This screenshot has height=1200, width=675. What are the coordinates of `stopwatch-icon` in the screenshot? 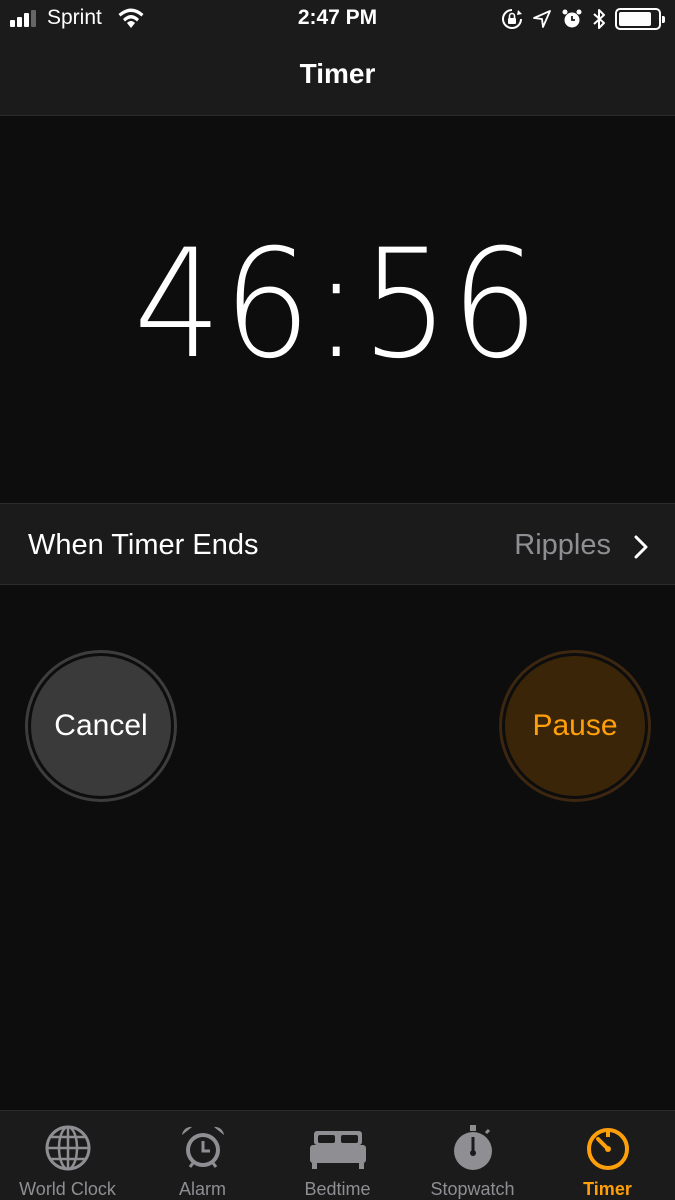 It's located at (472, 1147).